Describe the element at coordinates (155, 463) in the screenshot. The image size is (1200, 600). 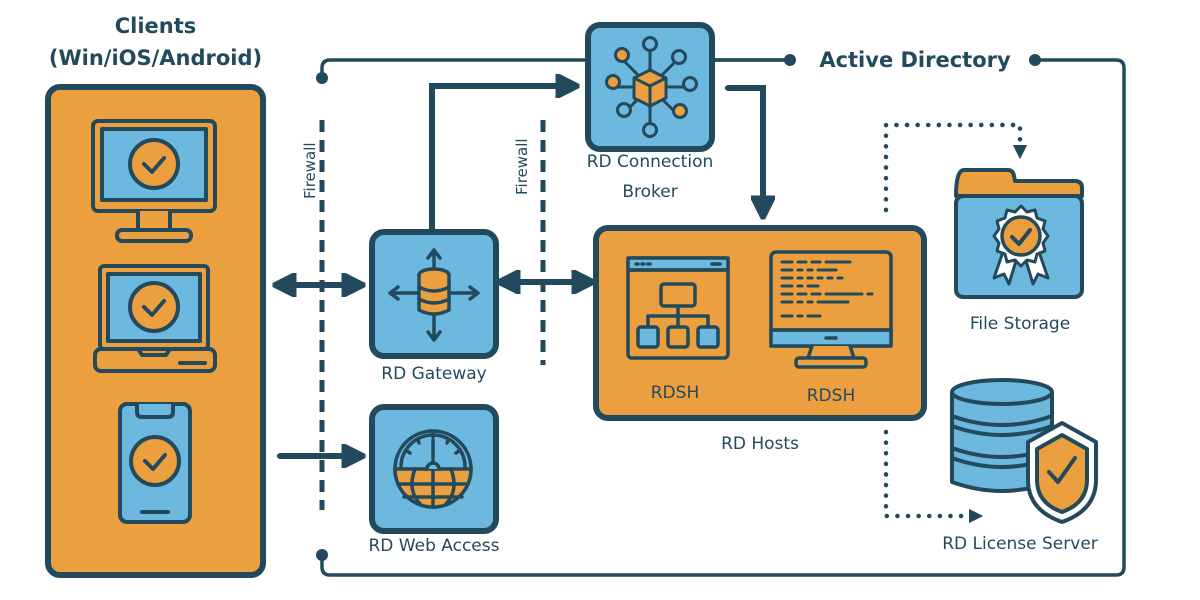
I see `smartphone-icon` at that location.